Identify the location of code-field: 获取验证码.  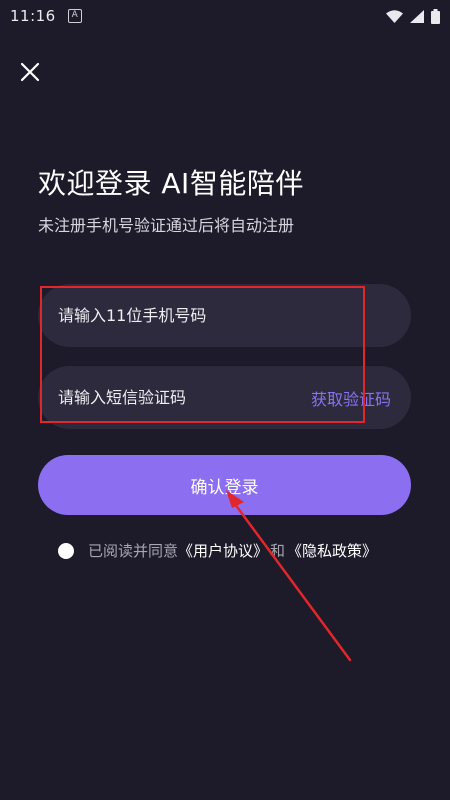
(224, 397).